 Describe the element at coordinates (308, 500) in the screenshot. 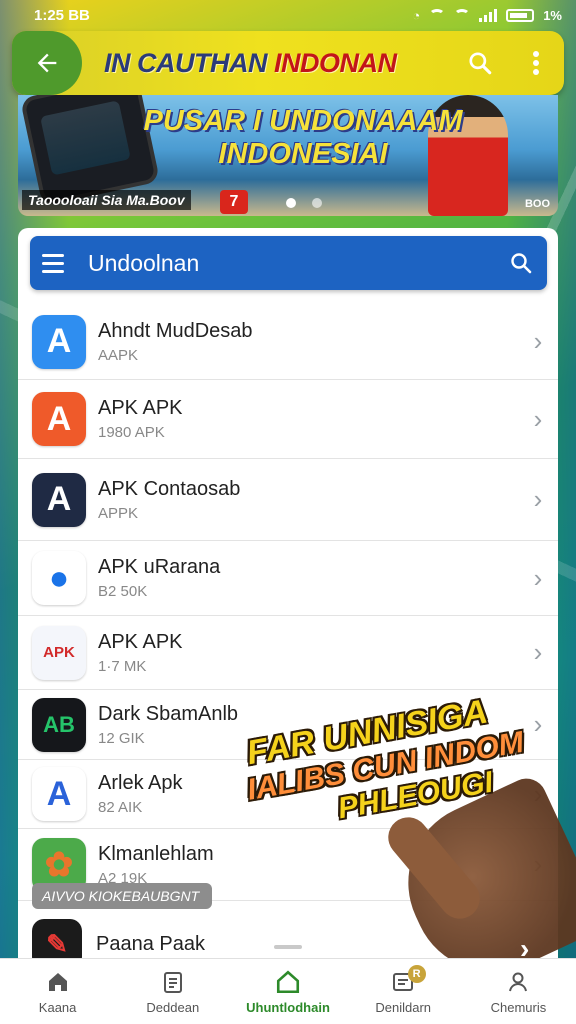

I see `list-item-text: APK Contaosab APPK` at that location.